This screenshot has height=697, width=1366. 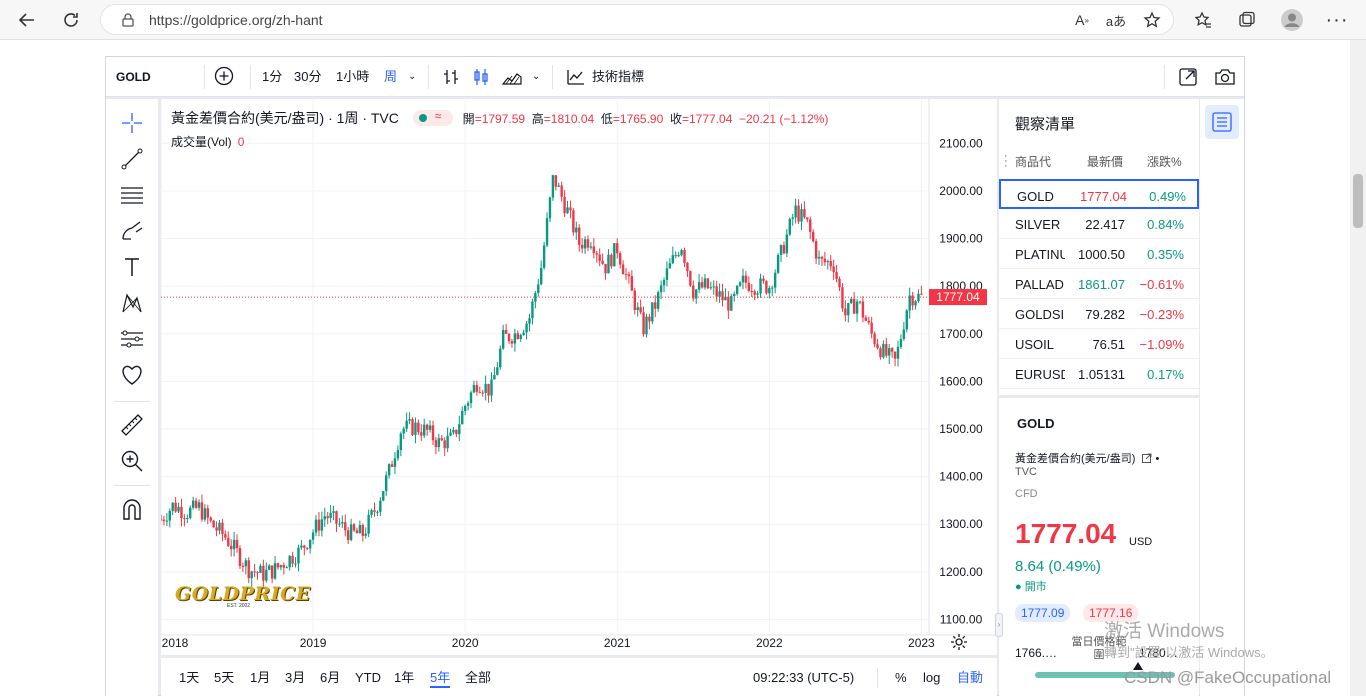 I want to click on watchlist-row-palladium: PALLADIUM 1861.07 −0.61%, so click(x=1099, y=284).